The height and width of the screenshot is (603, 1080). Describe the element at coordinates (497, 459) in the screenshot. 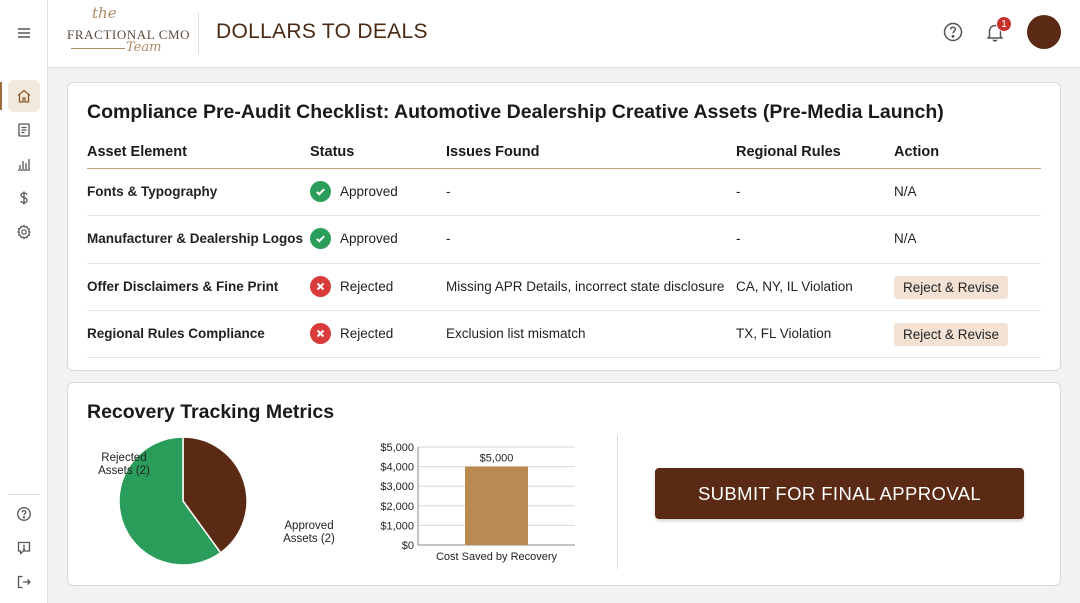

I see `bar-data-label: $5,000` at that location.